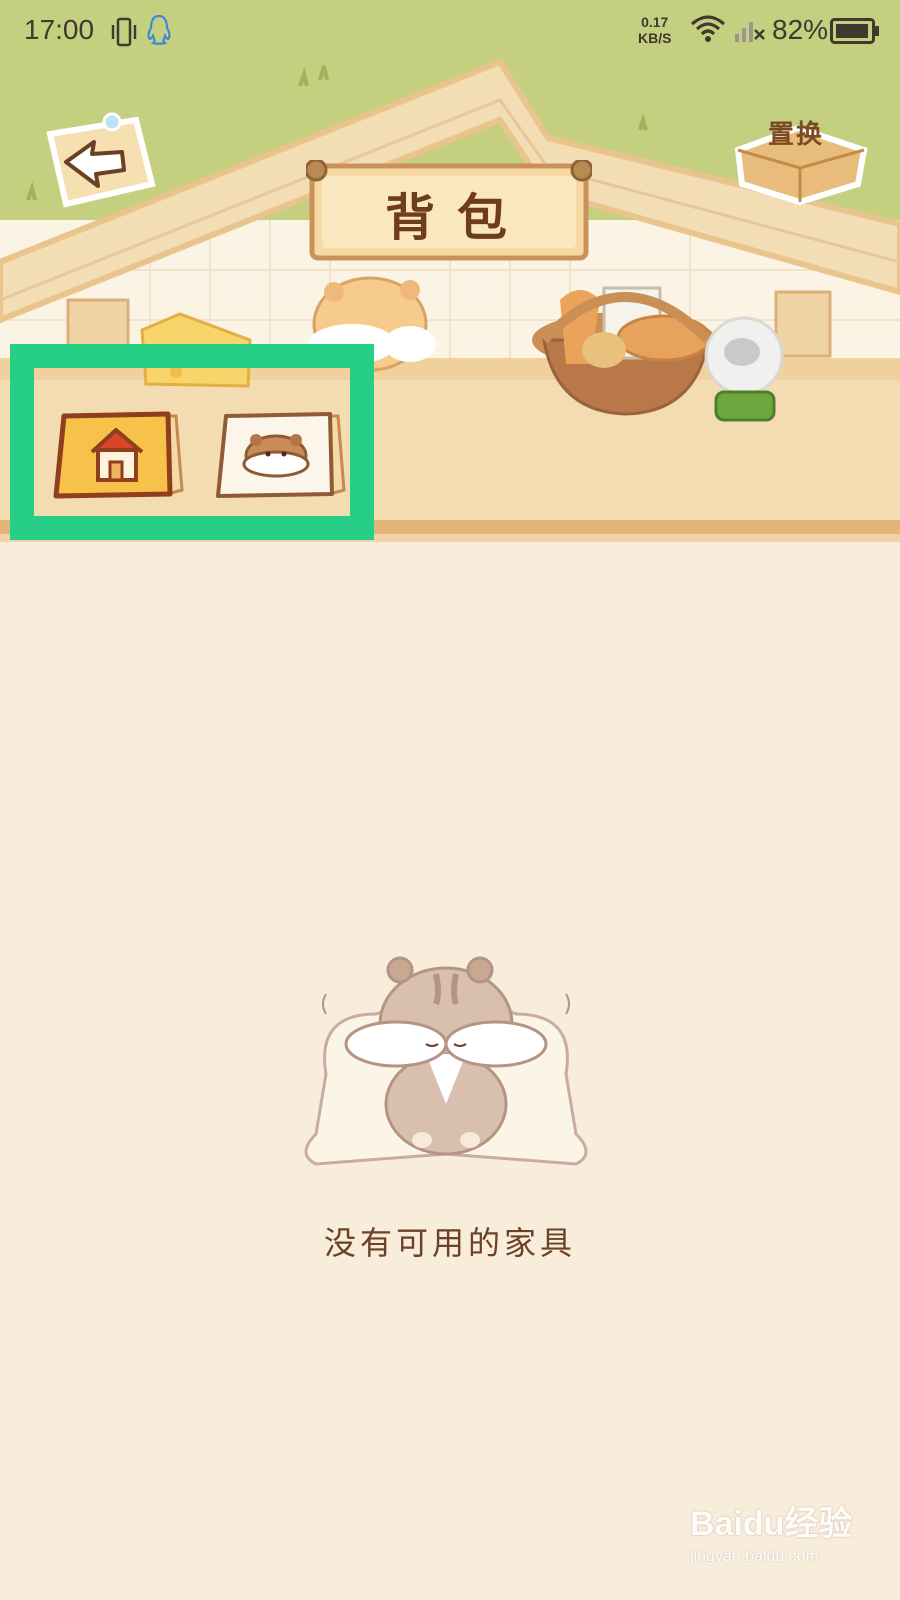  Describe the element at coordinates (446, 1072) in the screenshot. I see `empty-state-hamster-illustration` at that location.